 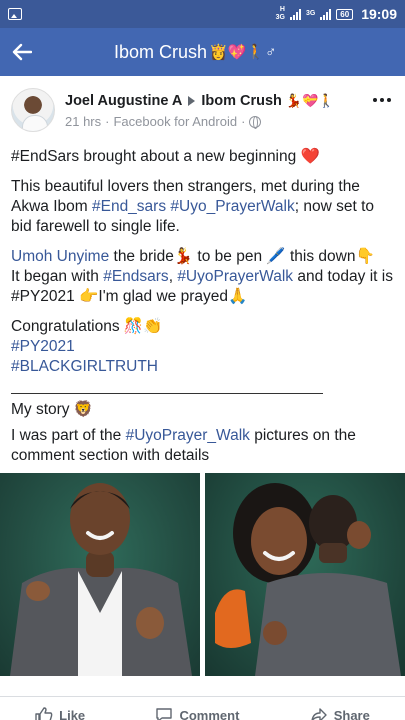 What do you see at coordinates (167, 393) in the screenshot?
I see `divider-line` at bounding box center [167, 393].